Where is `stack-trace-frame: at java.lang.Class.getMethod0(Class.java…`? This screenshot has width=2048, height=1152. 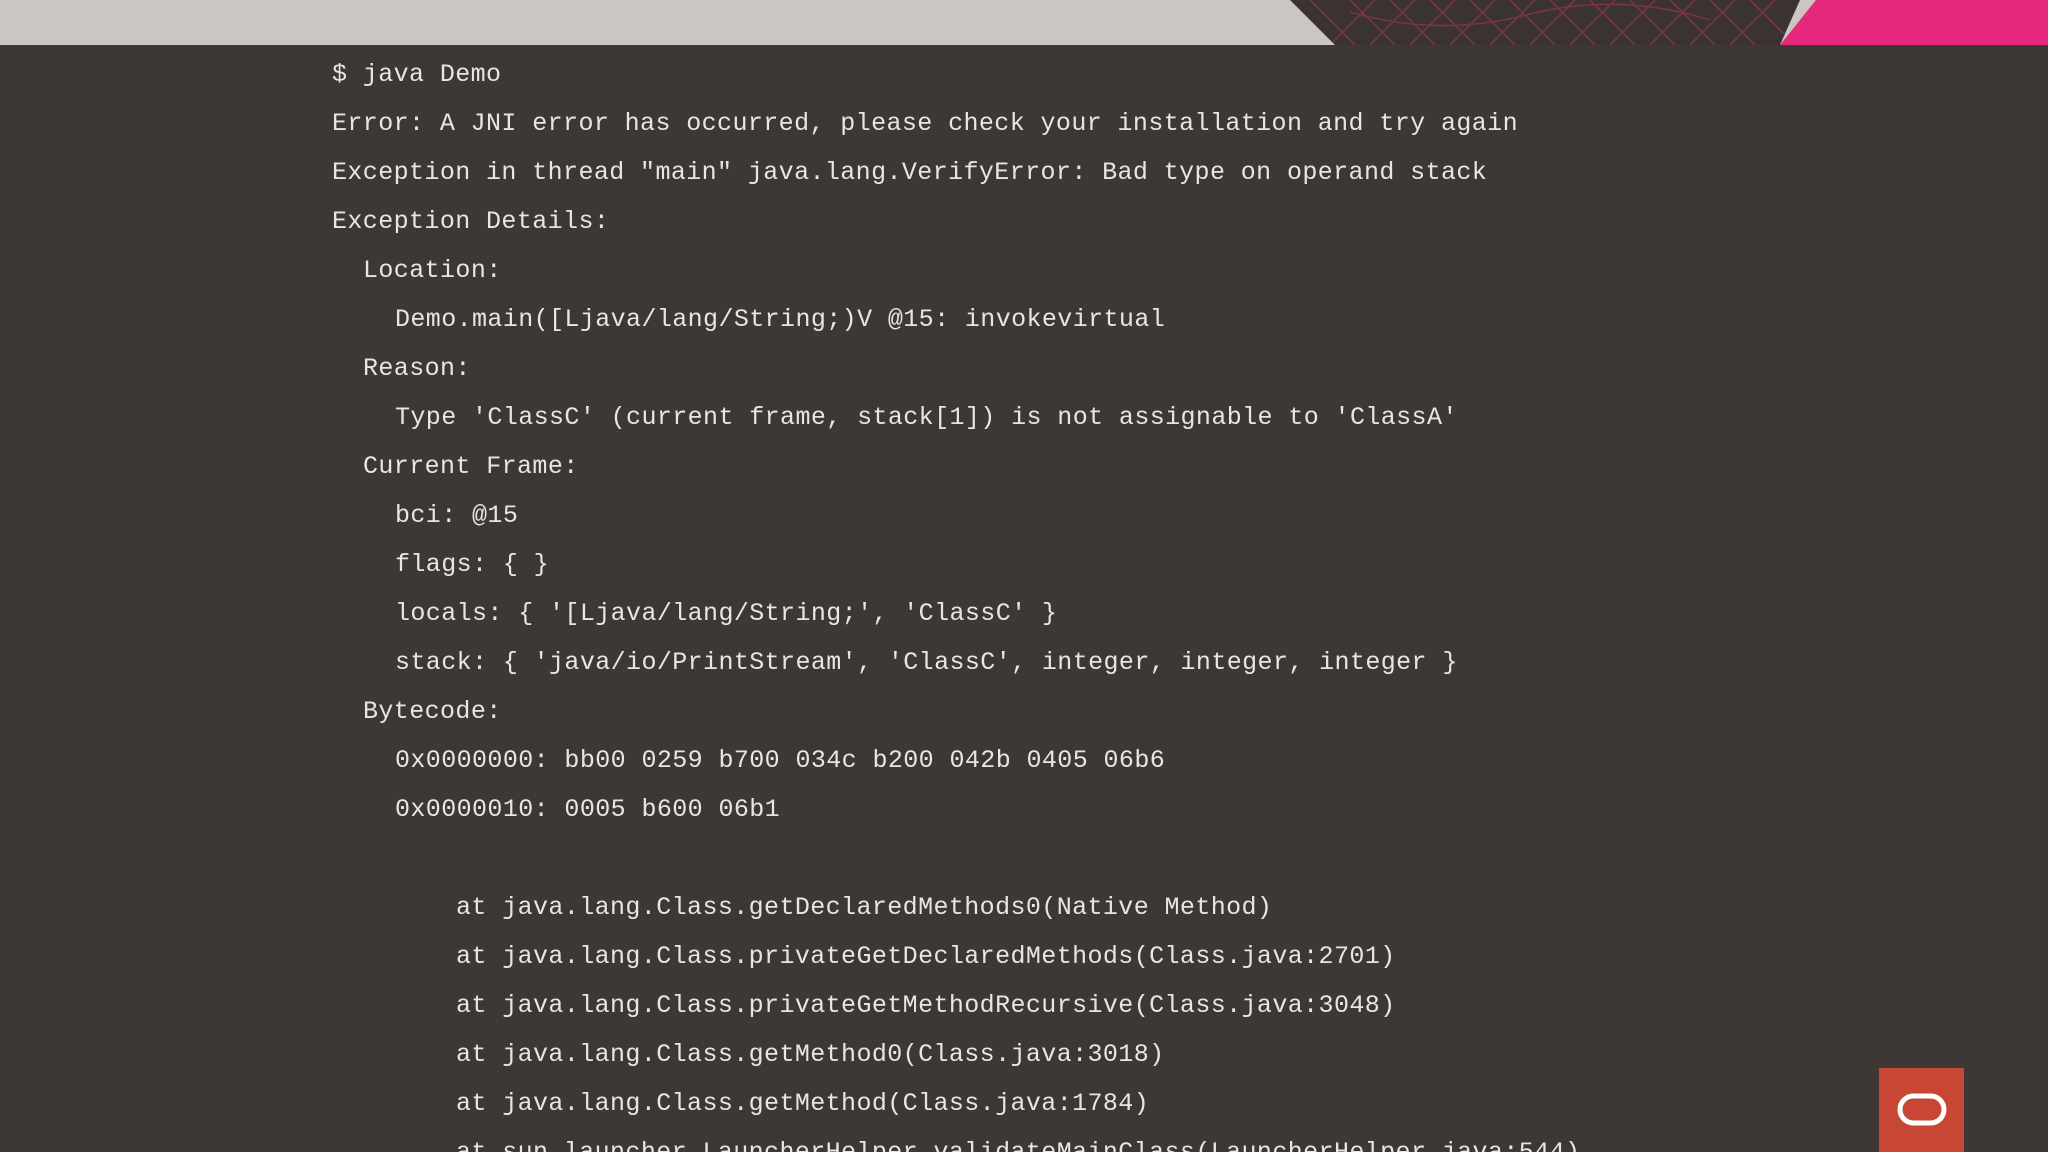 stack-trace-frame: at java.lang.Class.getMethod0(Class.java… is located at coordinates (810, 1054).